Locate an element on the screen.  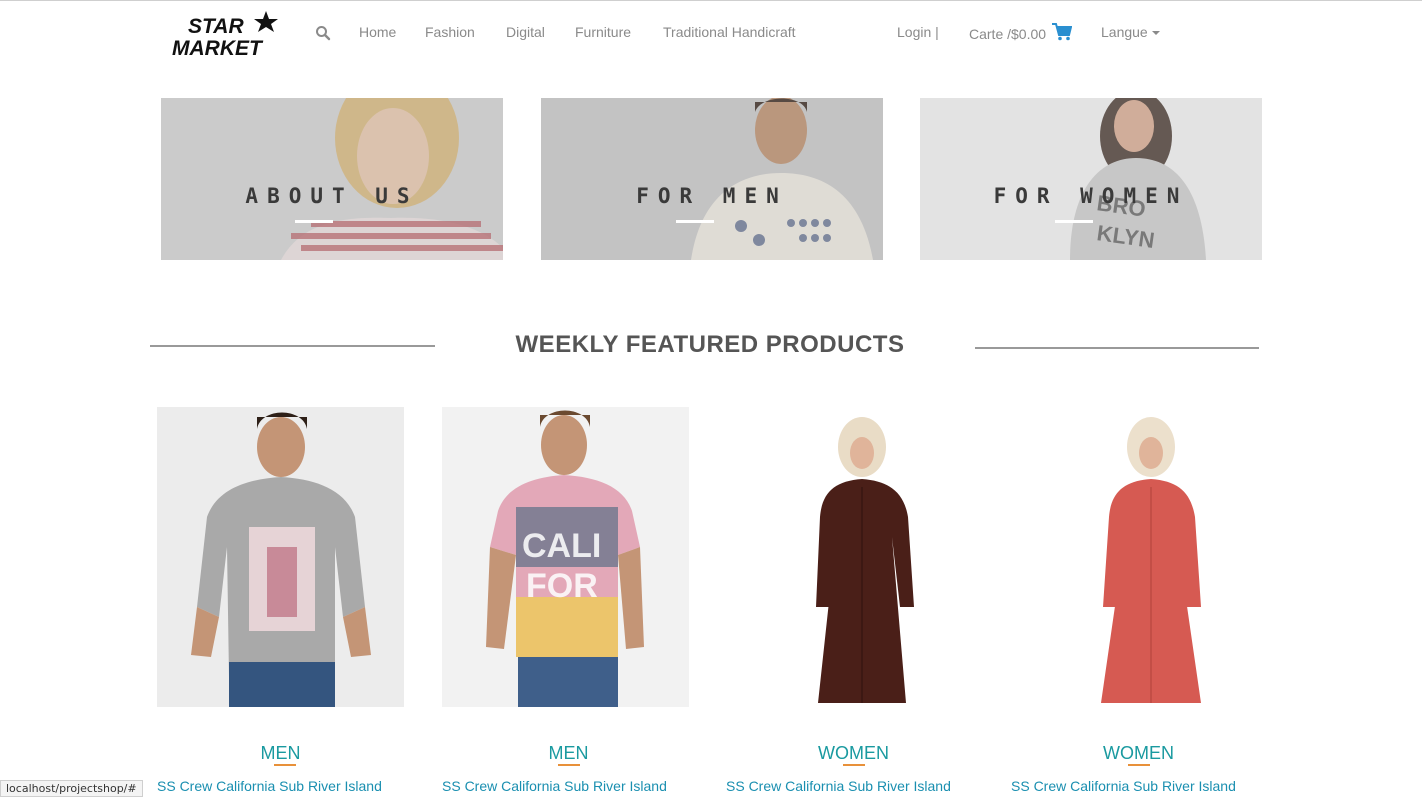
cart-link: Carte /$0.00 is located at coordinates (1007, 34).